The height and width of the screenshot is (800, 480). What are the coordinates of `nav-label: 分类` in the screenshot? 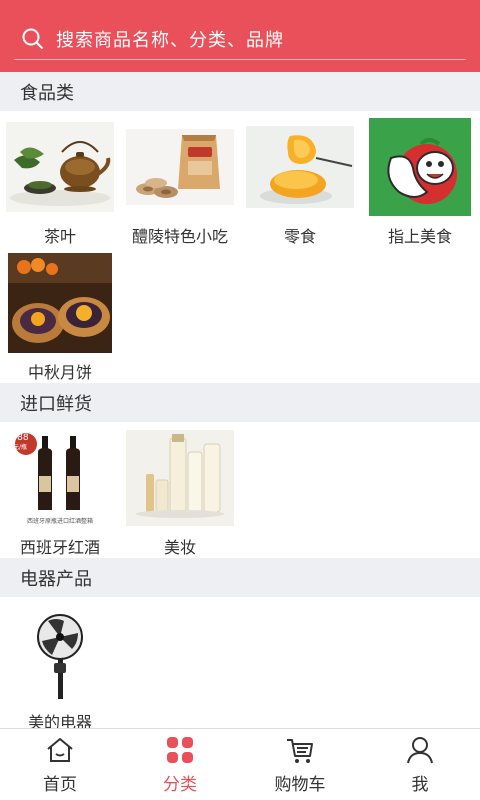 It's located at (180, 785).